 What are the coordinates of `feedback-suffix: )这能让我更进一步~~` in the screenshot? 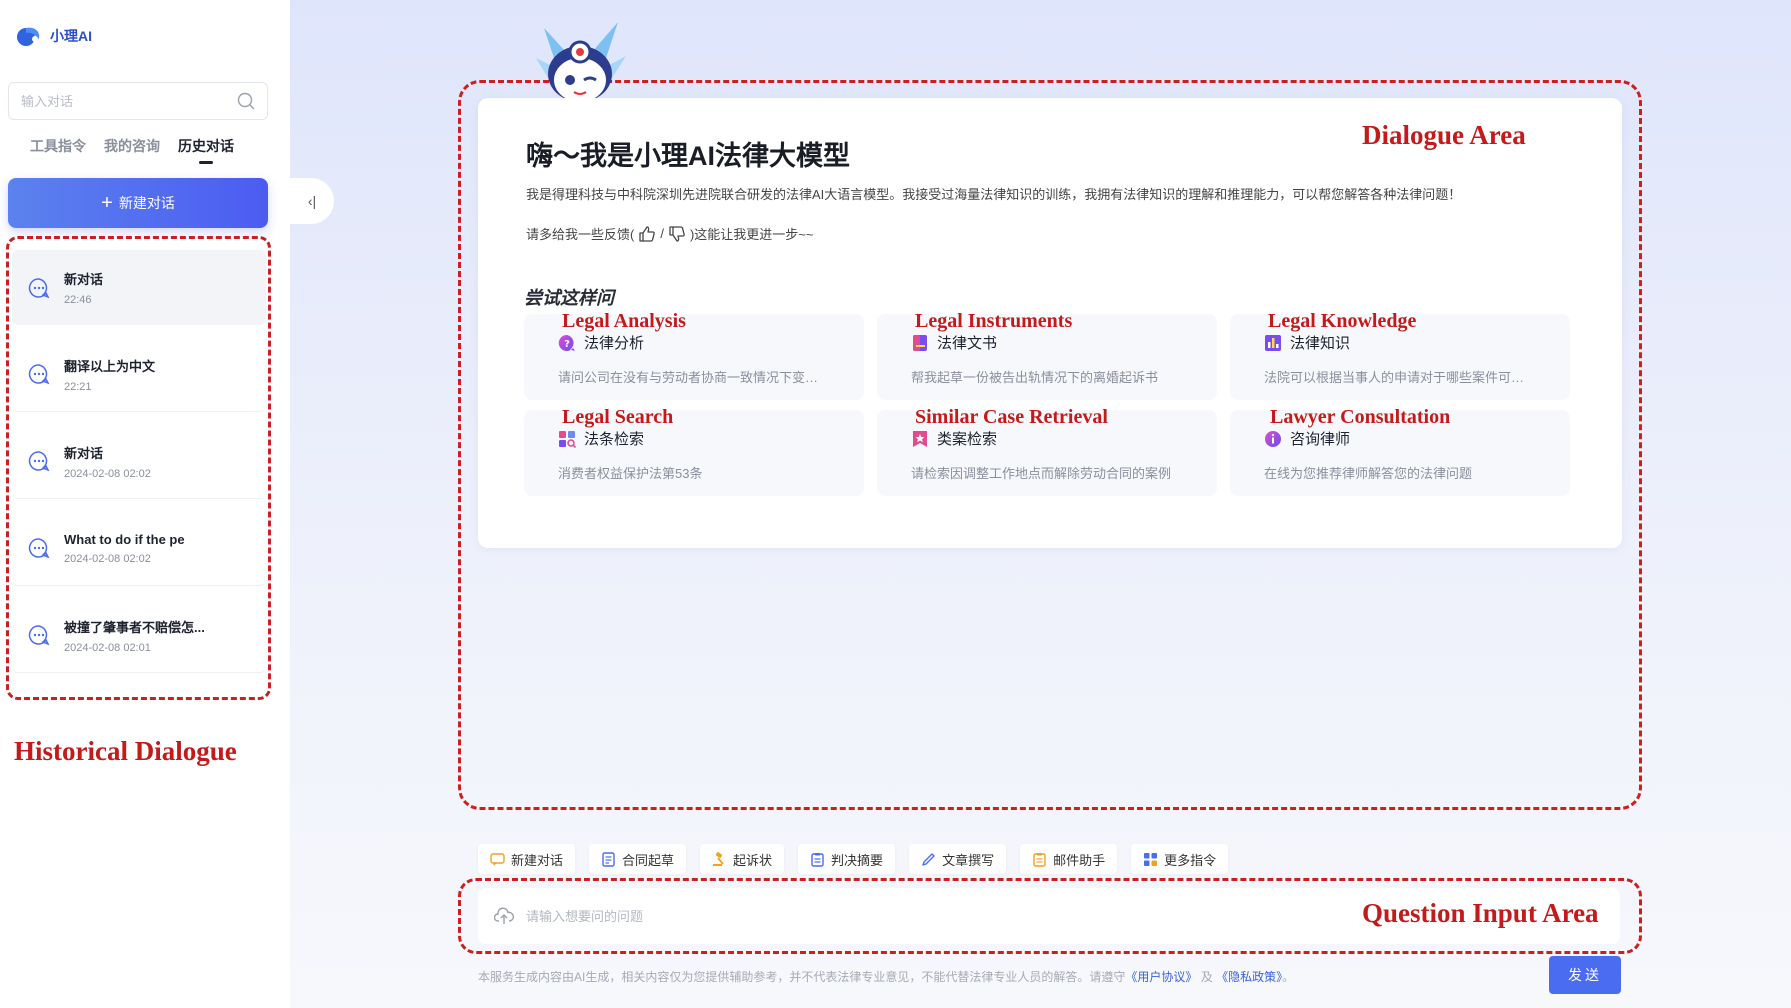 It's located at (751, 234).